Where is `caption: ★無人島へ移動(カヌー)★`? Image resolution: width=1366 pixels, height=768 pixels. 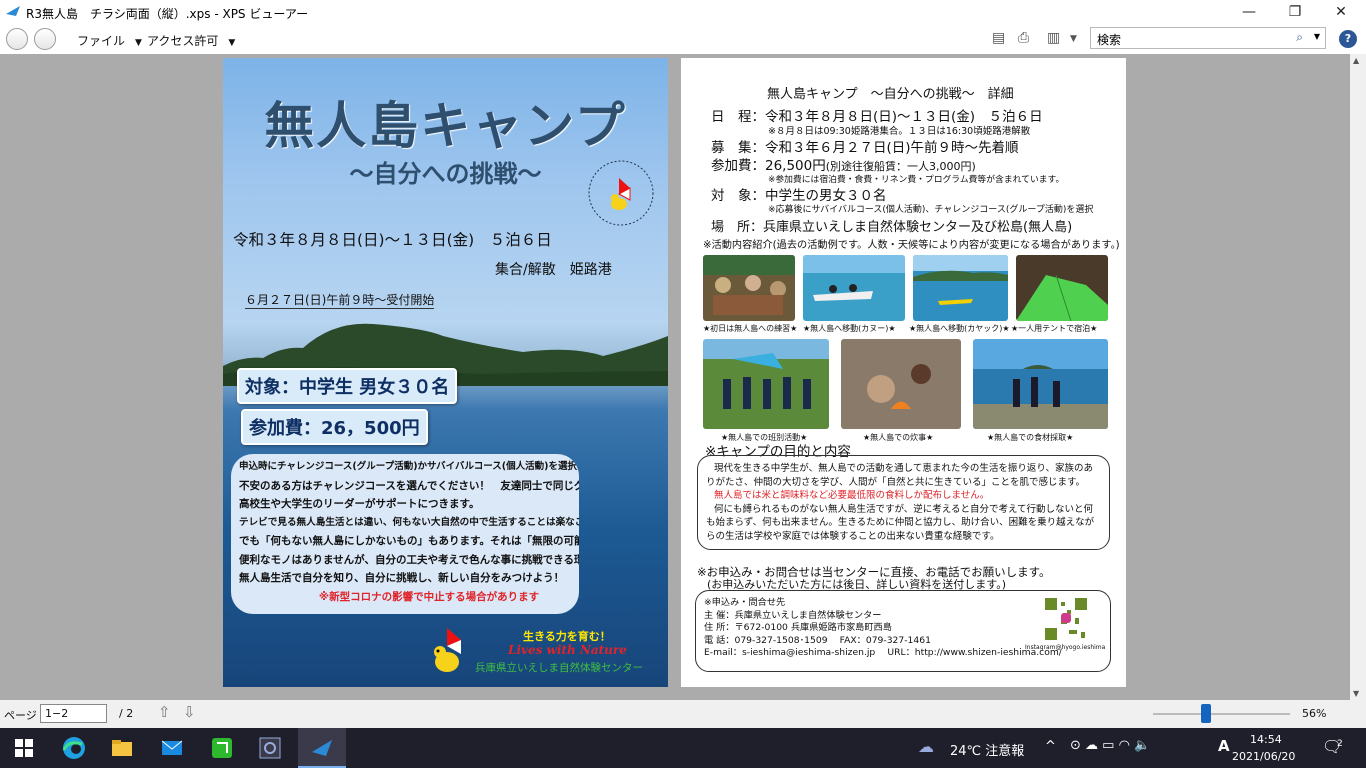
caption: ★無人島へ移動(カヌー)★ is located at coordinates (849, 328).